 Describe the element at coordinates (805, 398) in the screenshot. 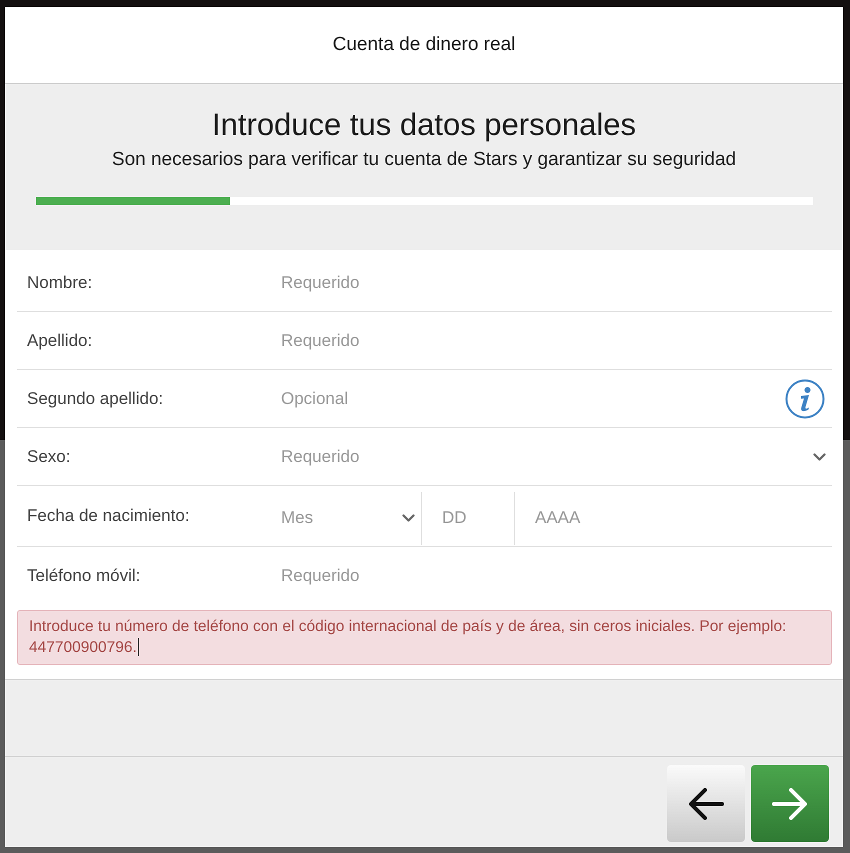

I see `info-icon` at that location.